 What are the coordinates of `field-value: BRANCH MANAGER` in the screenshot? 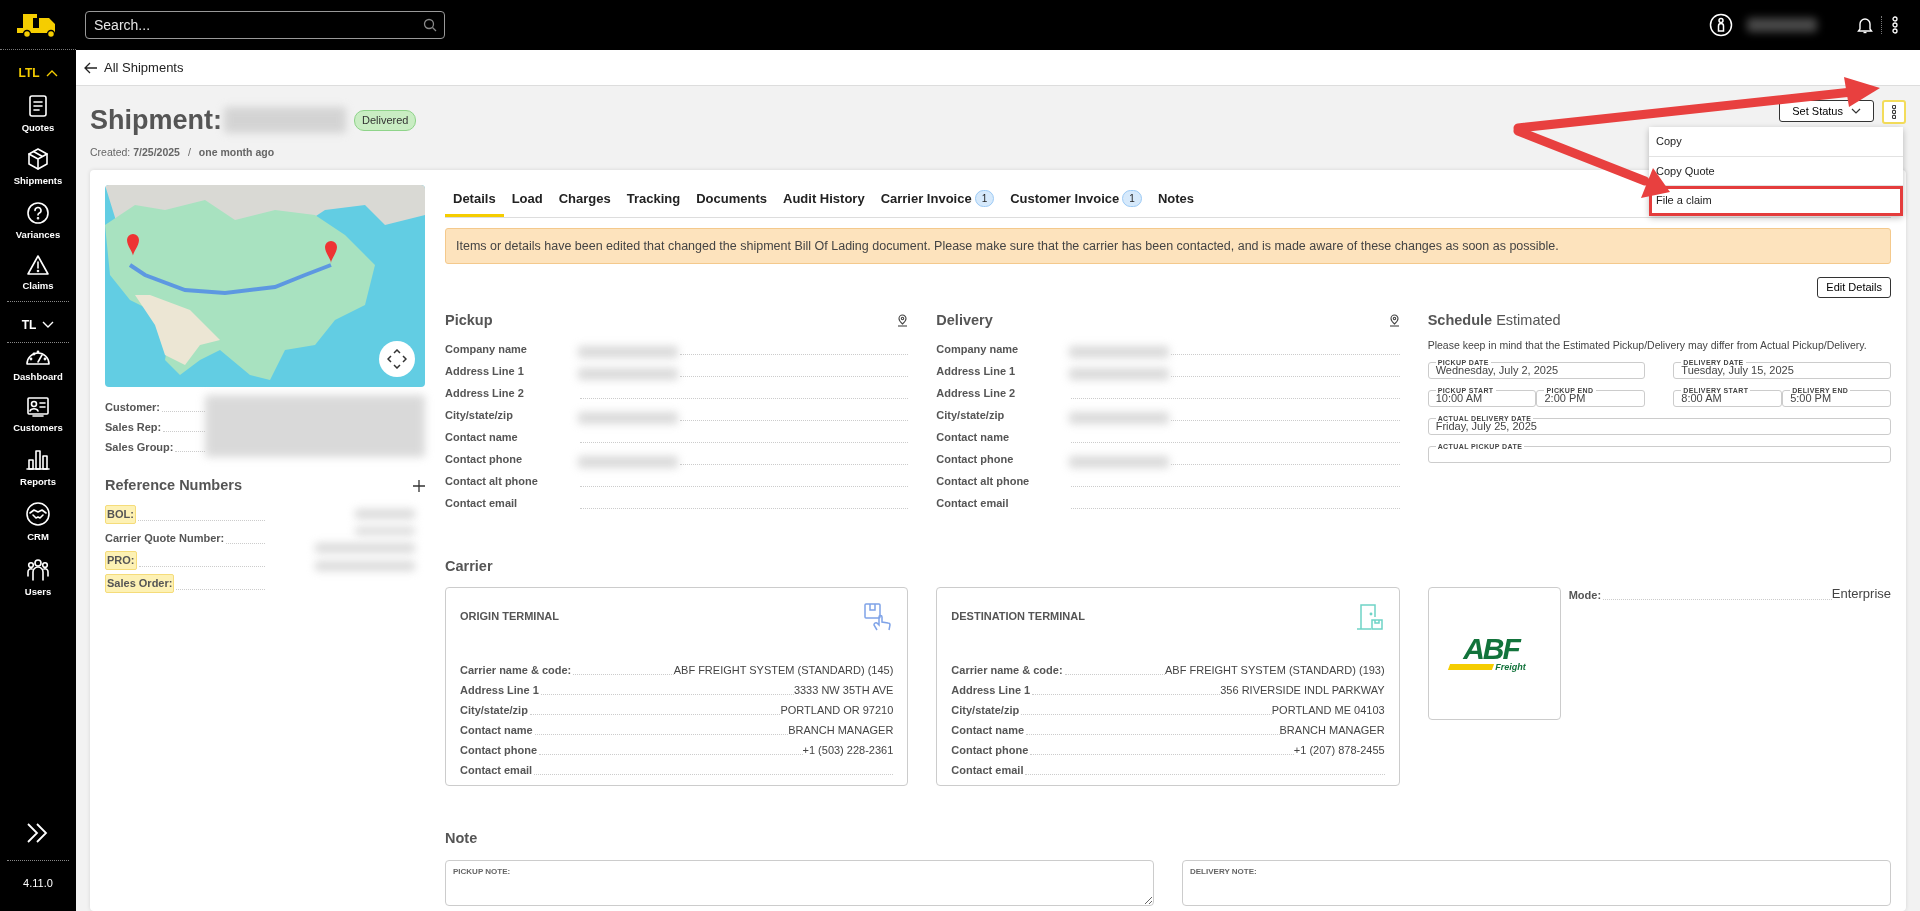 It's located at (1332, 730).